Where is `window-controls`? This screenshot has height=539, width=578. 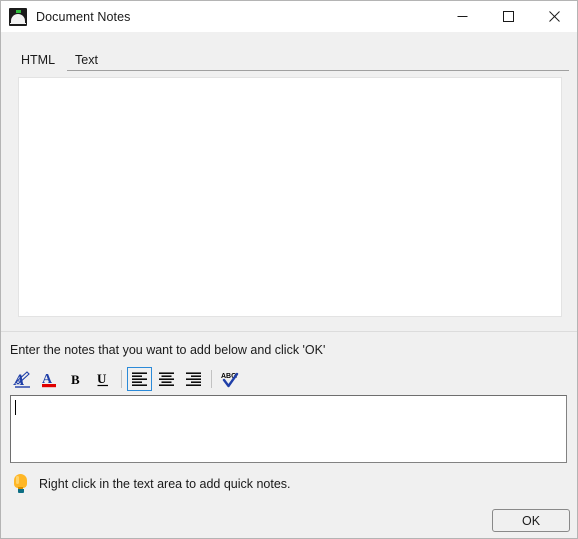 window-controls is located at coordinates (508, 16).